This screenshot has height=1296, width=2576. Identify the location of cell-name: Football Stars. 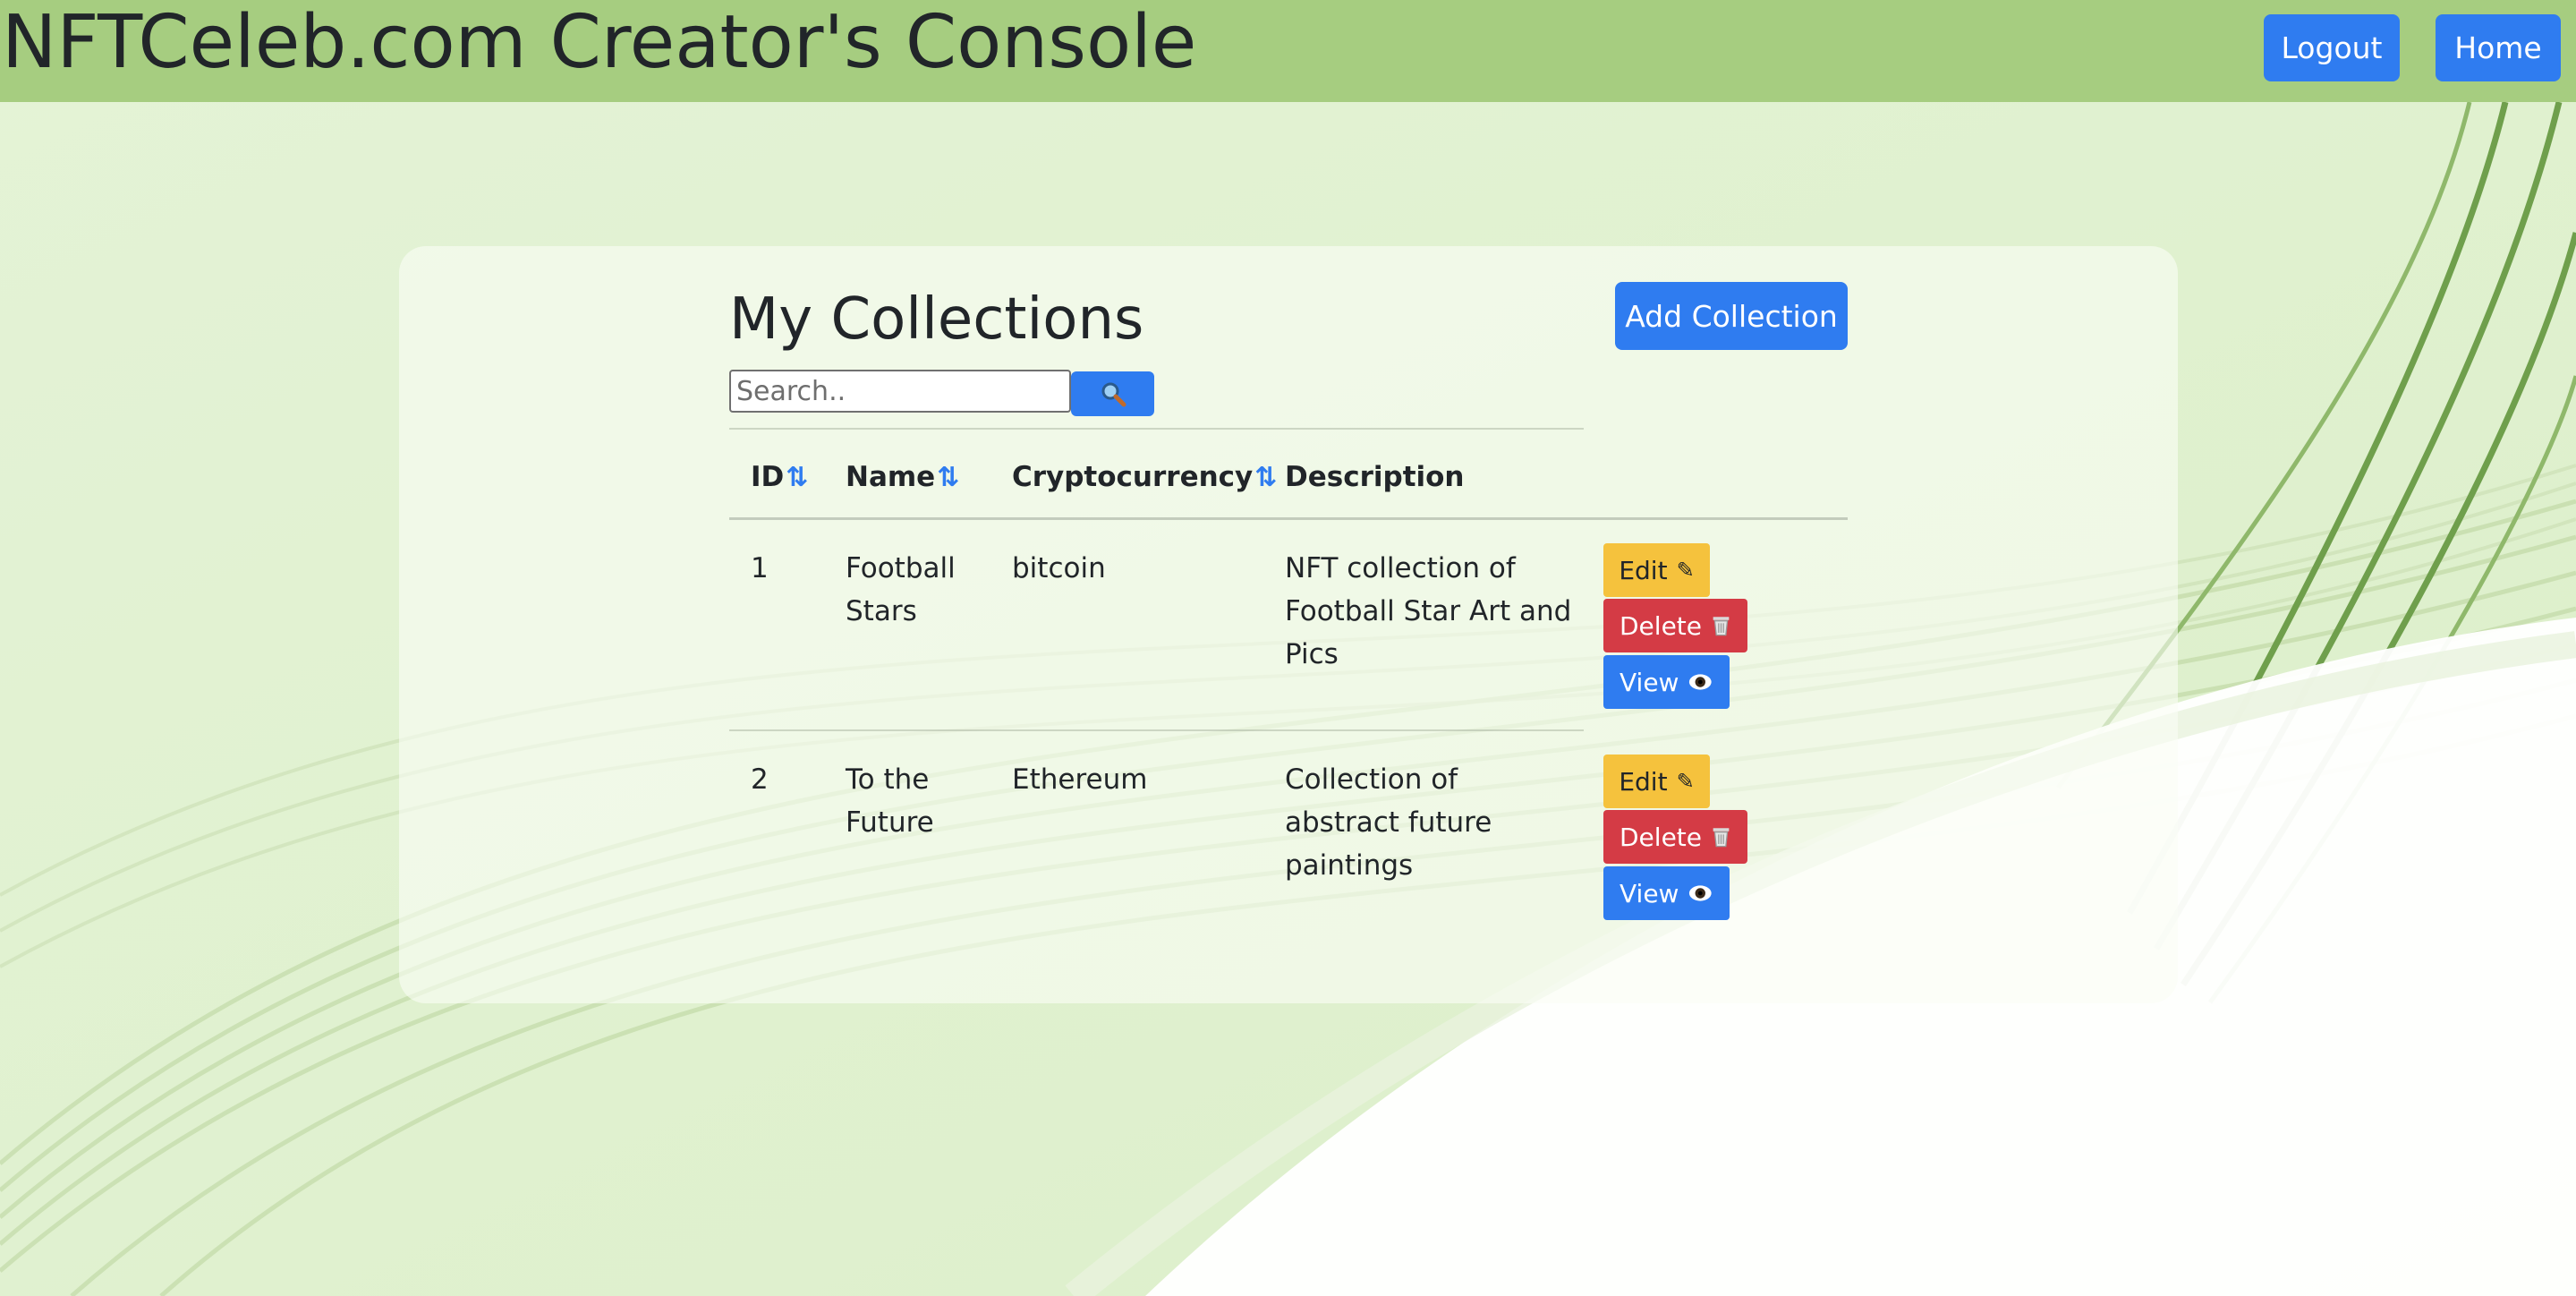
(901, 589).